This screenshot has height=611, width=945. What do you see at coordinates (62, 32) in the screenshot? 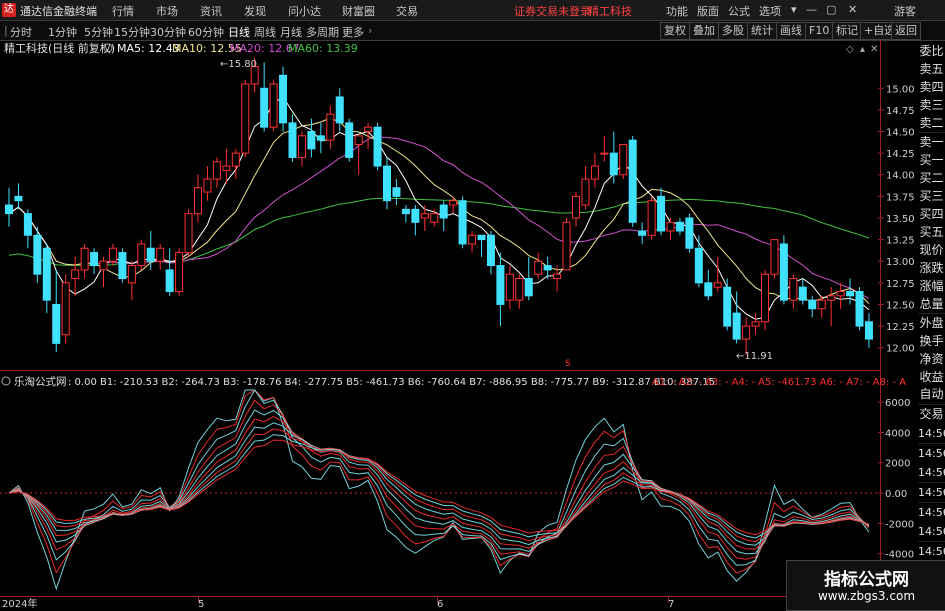
I see `period-tab-1min: 1分钟` at bounding box center [62, 32].